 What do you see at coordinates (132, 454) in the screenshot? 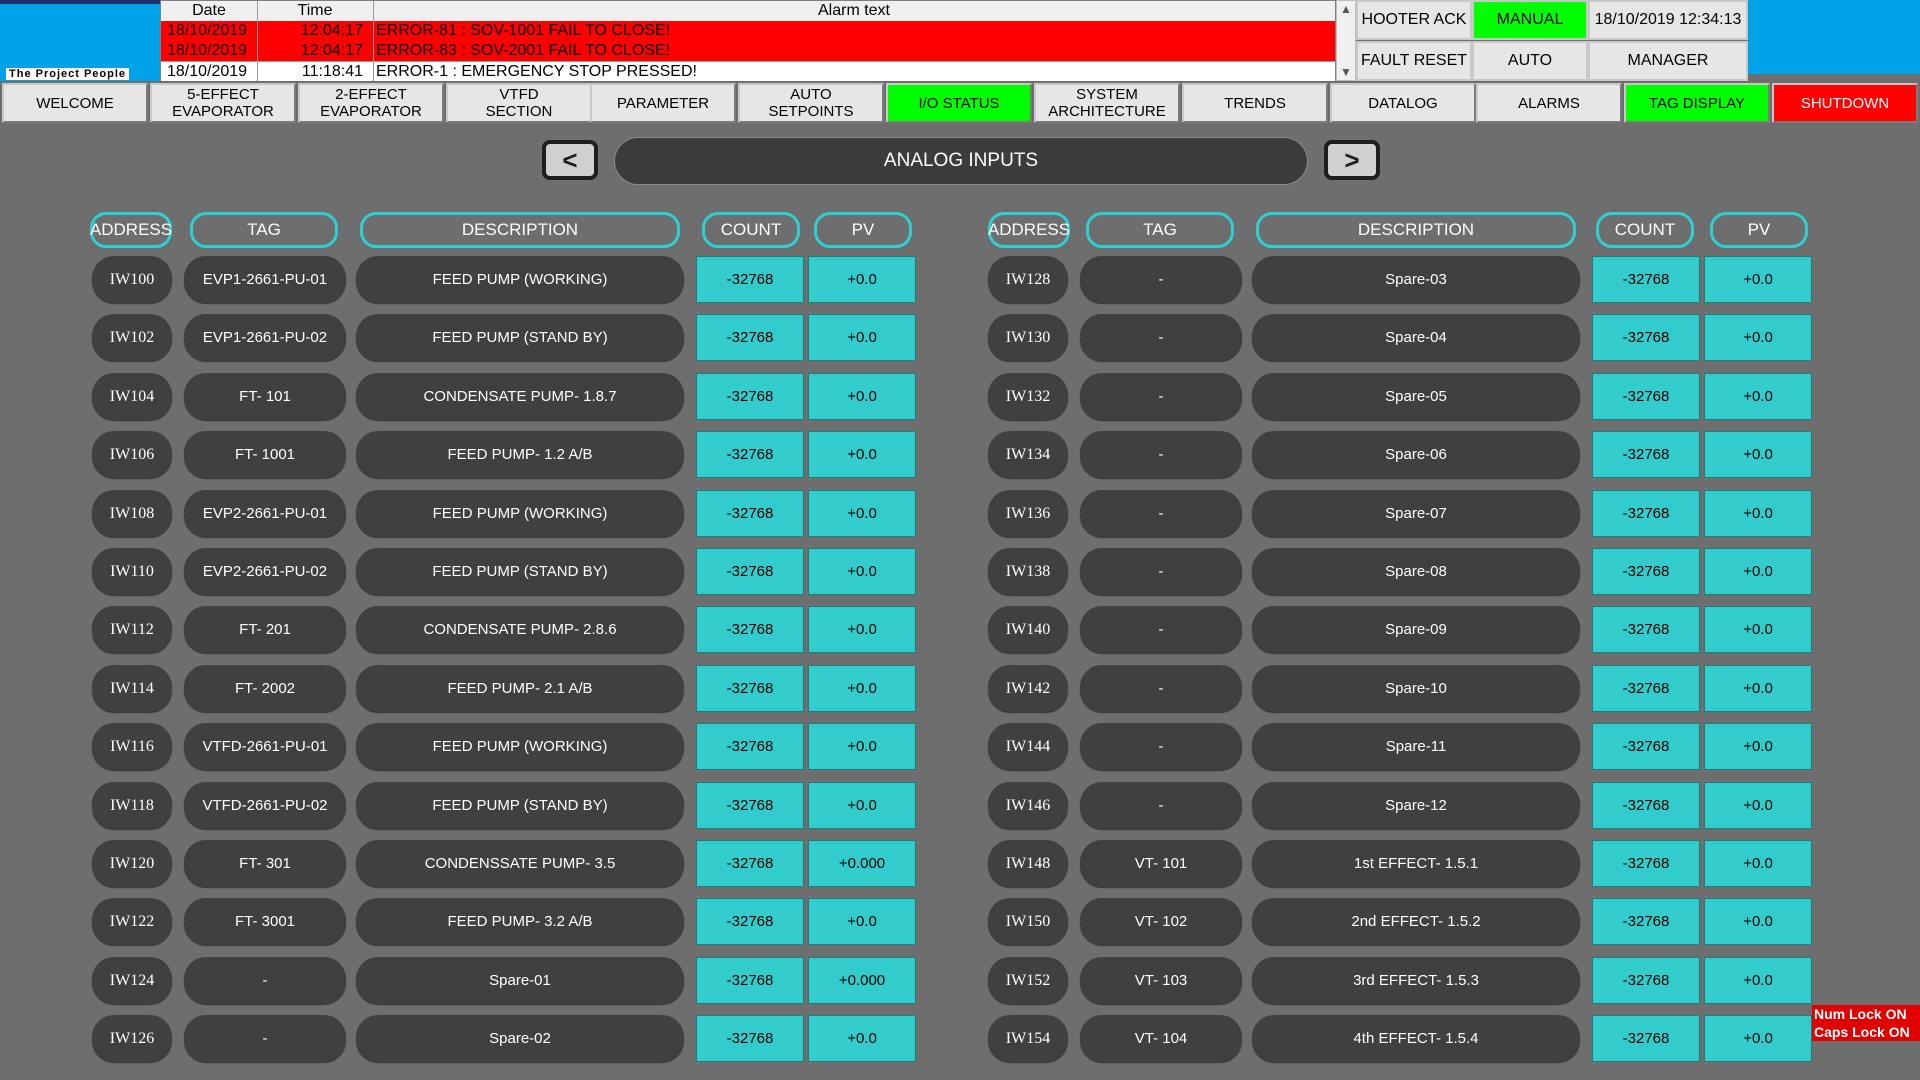
I see `address-cell: IW106` at bounding box center [132, 454].